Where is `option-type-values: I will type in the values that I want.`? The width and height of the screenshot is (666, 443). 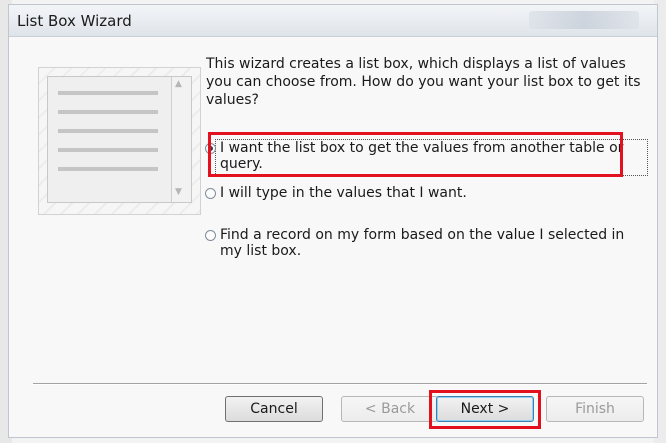
option-type-values: I will type in the values that I want. is located at coordinates (425, 205).